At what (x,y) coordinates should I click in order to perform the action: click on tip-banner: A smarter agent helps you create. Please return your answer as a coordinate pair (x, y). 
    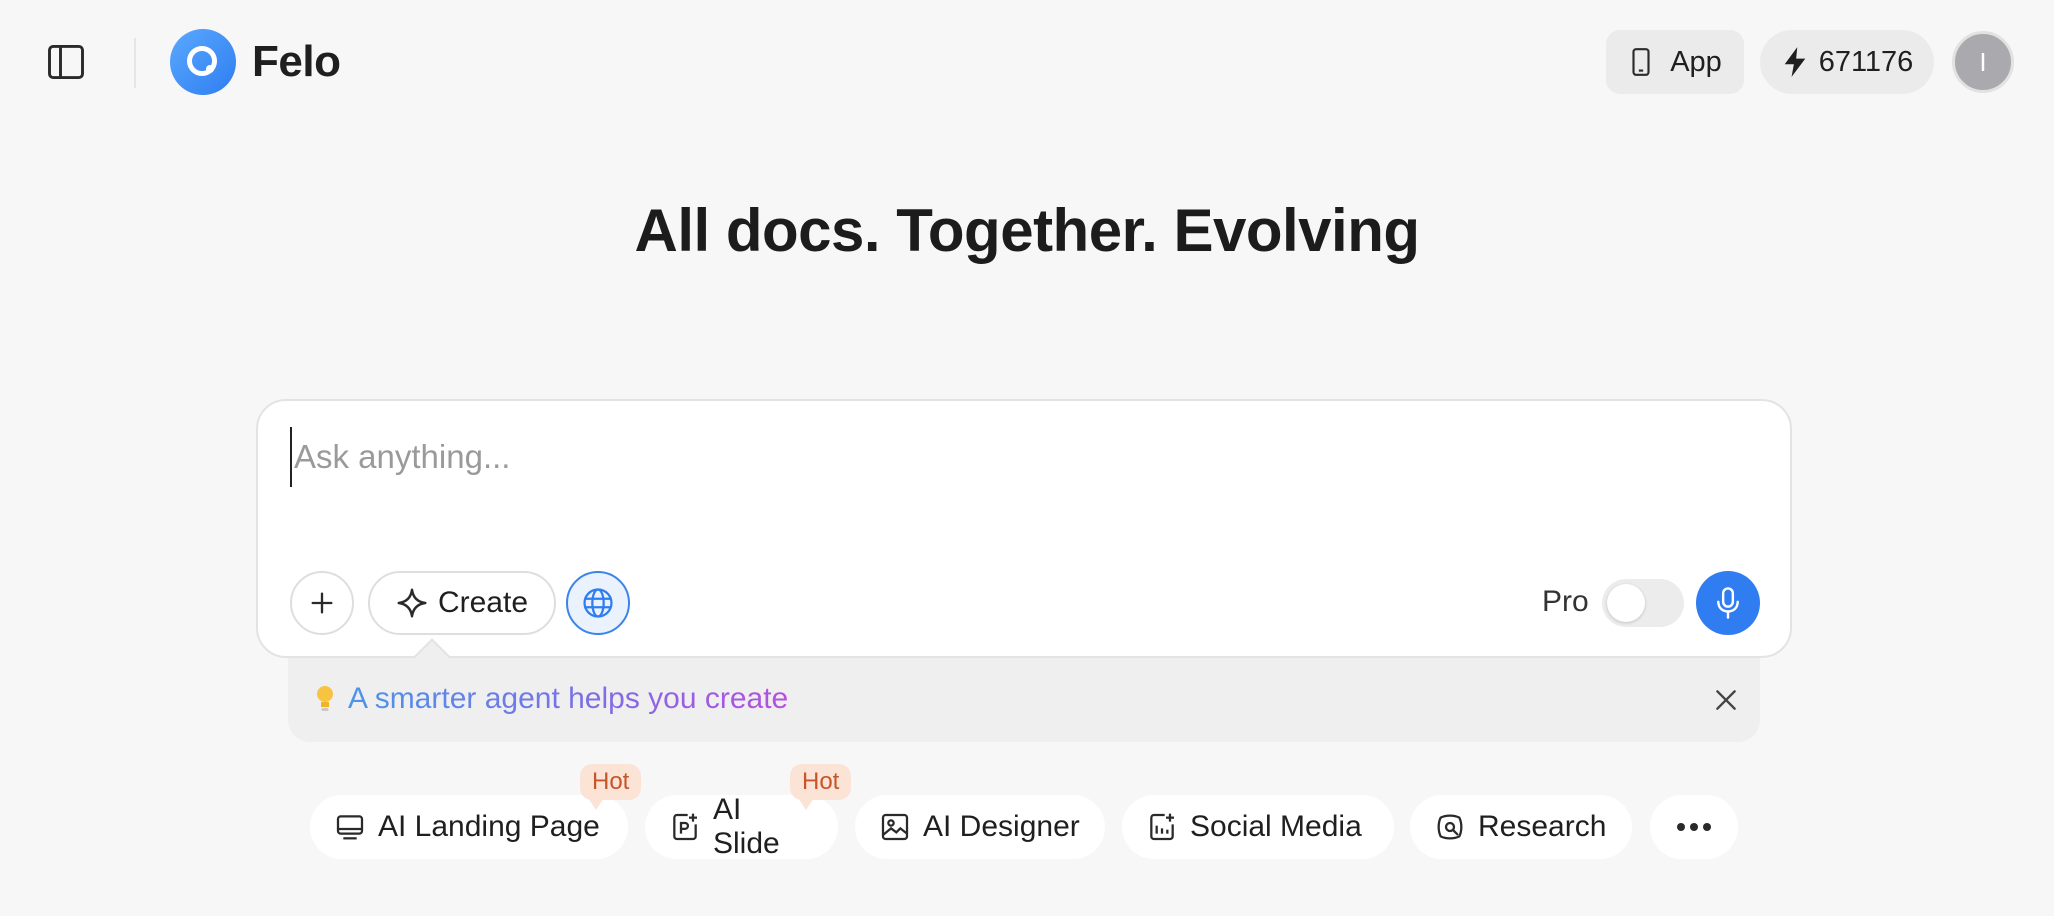
    Looking at the image, I should click on (1024, 700).